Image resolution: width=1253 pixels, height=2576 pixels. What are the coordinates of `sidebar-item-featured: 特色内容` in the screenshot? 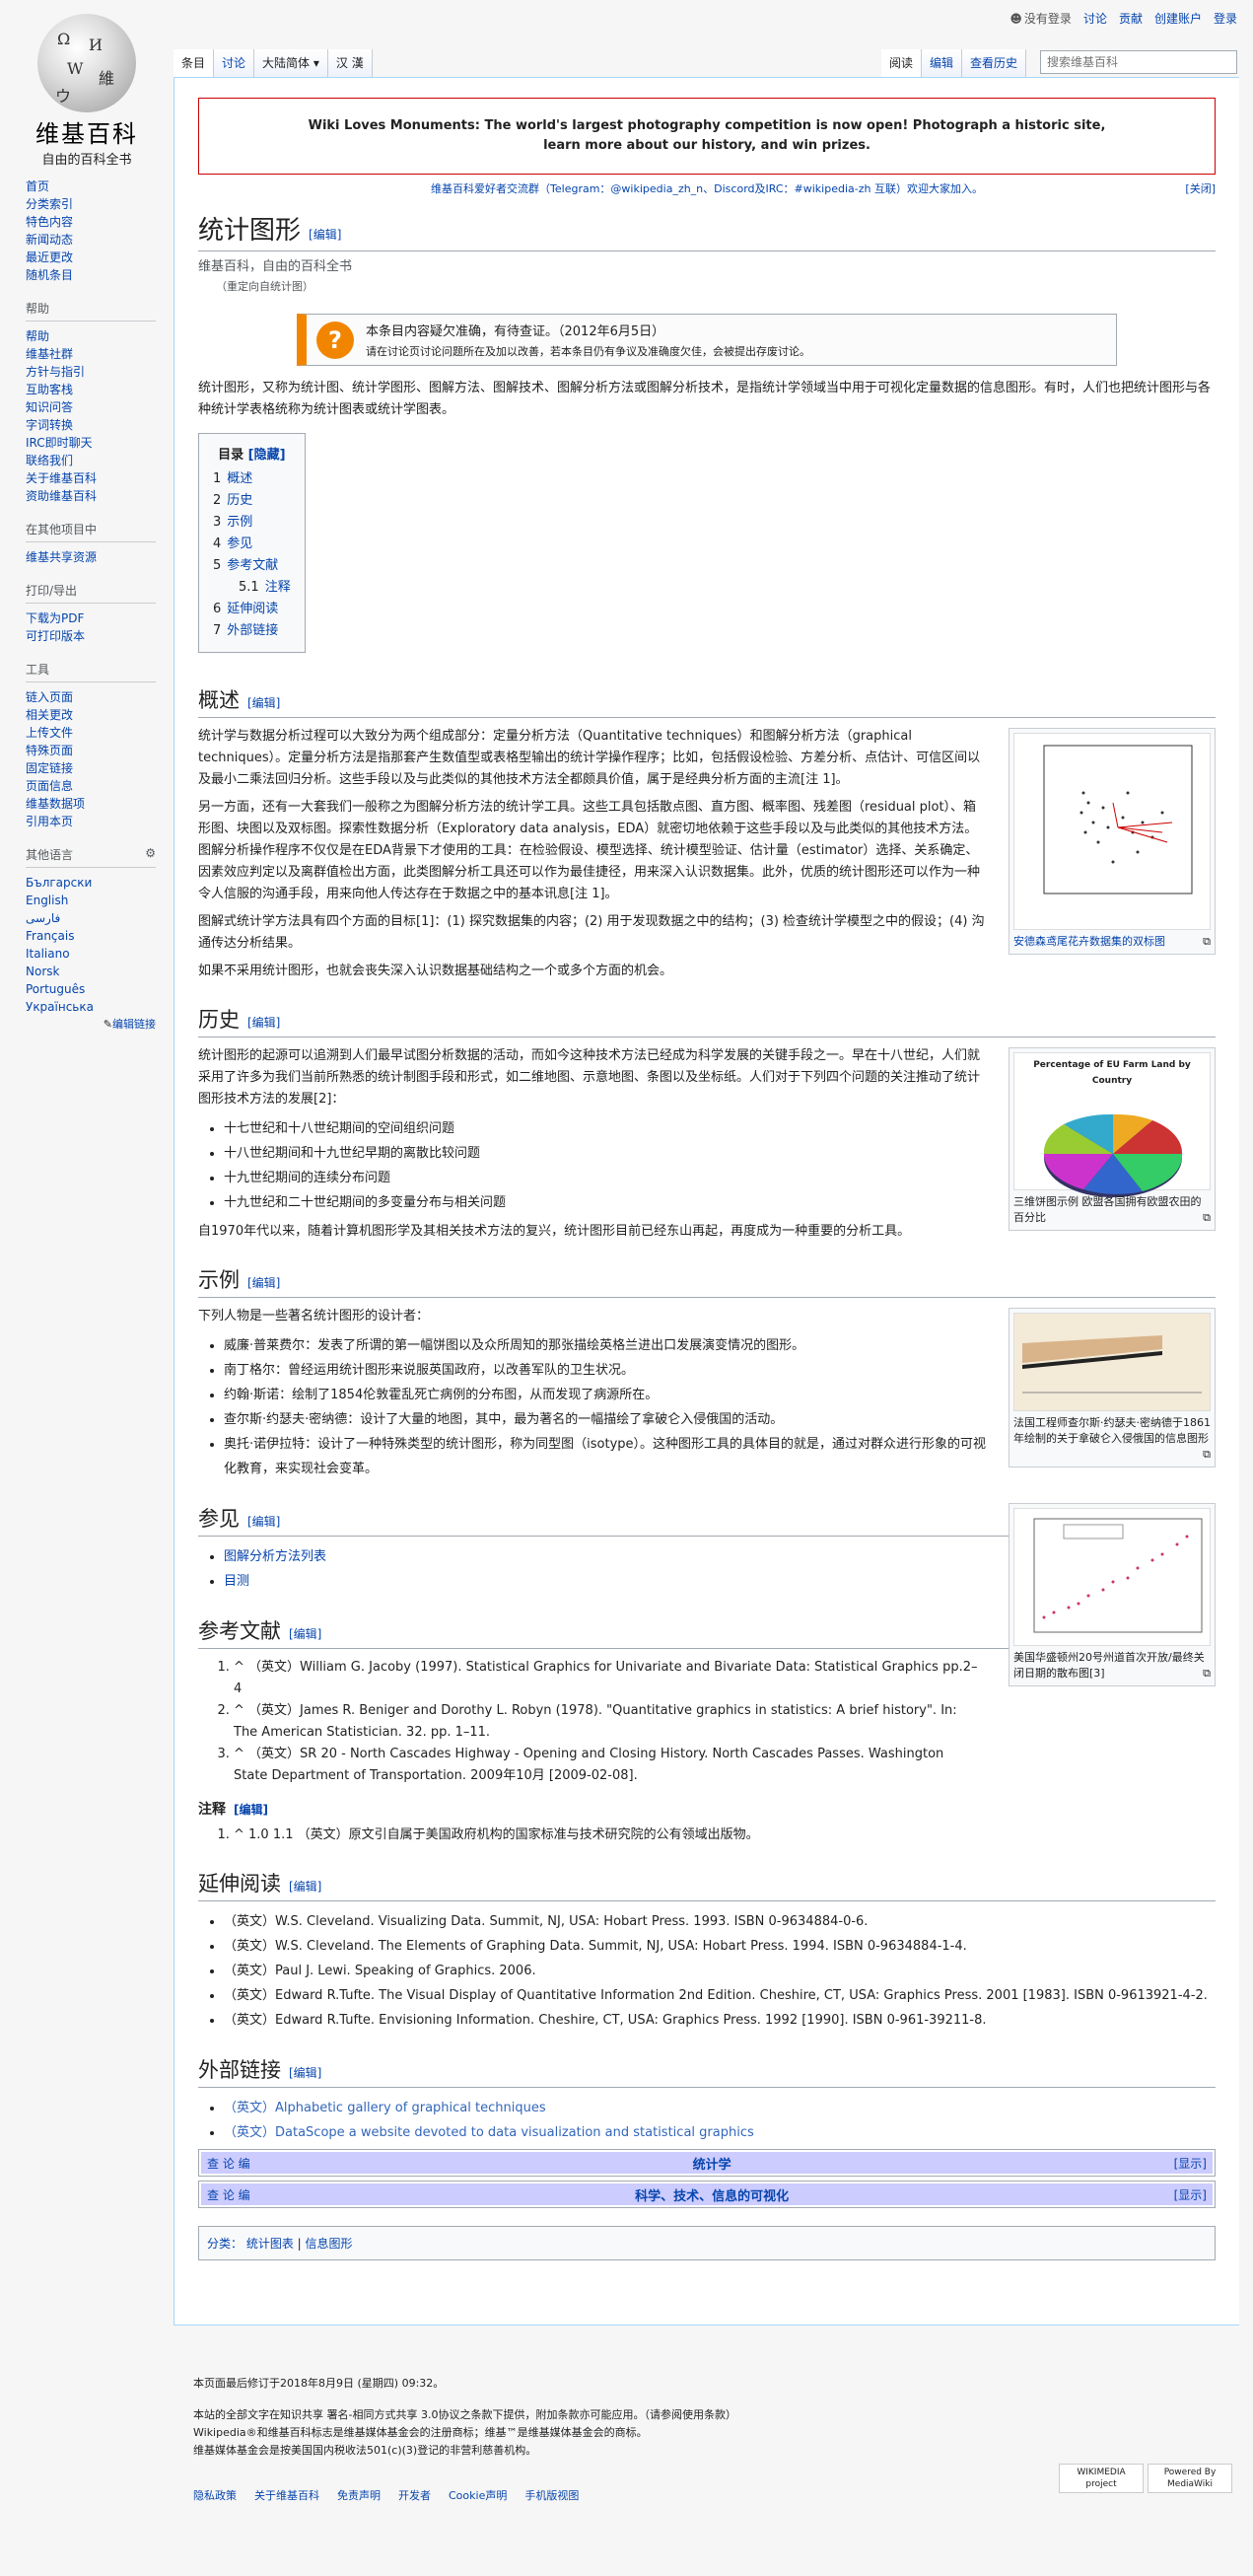 It's located at (100, 222).